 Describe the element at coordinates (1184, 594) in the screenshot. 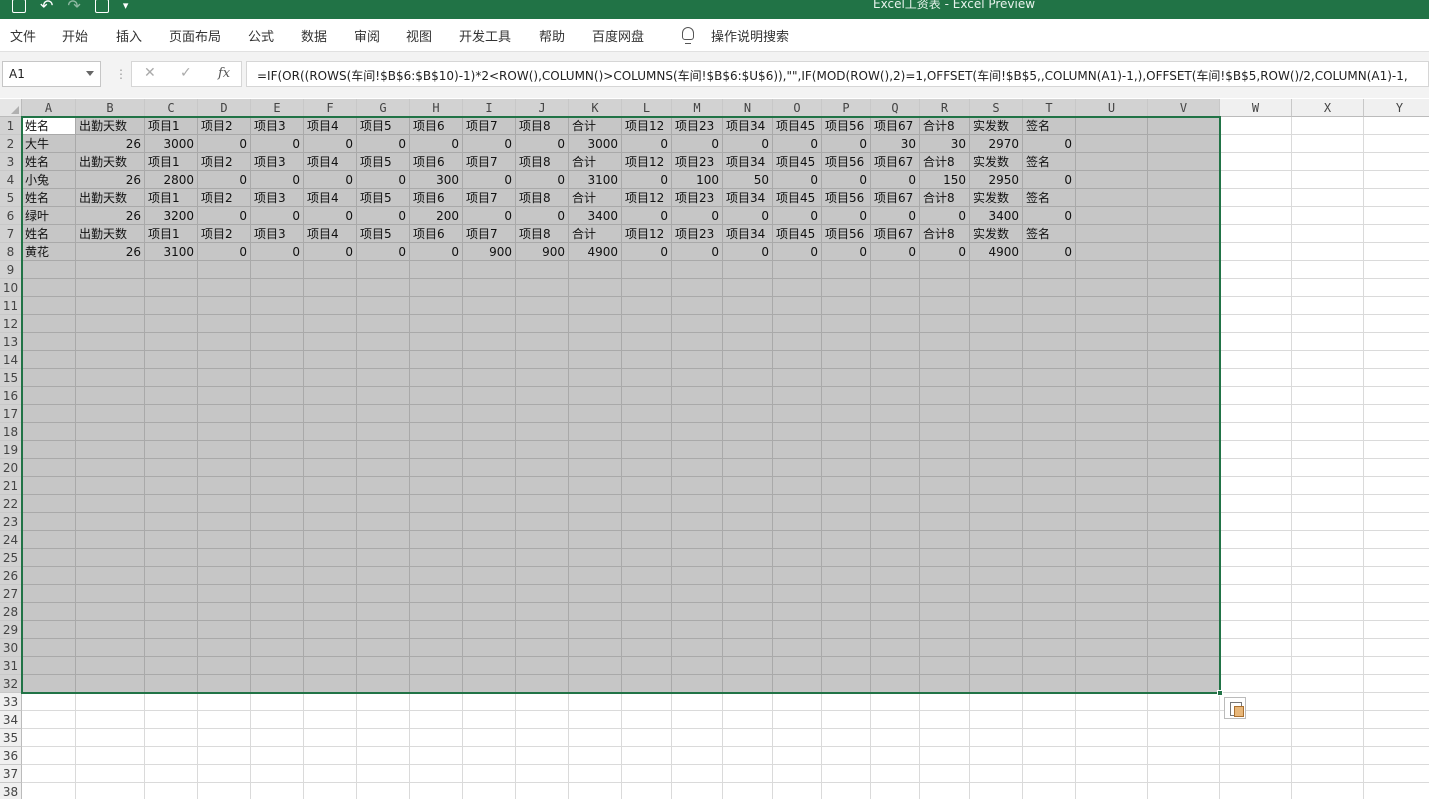

I see `cell-V27` at that location.